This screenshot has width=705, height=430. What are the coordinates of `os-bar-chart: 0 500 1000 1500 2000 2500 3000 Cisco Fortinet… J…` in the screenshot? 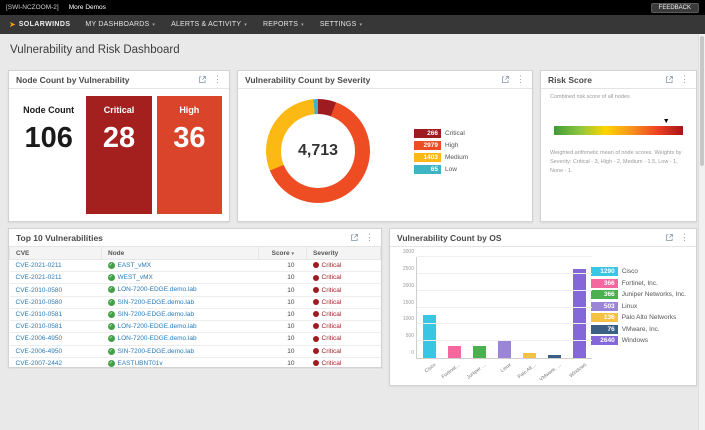 It's located at (497, 317).